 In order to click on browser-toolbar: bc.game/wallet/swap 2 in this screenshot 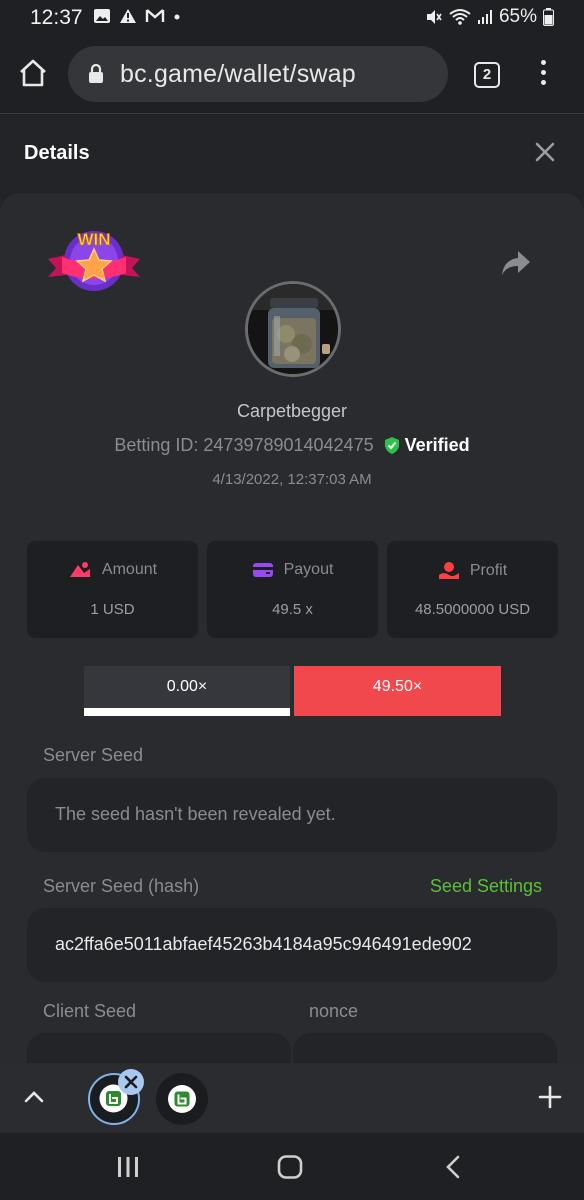, I will do `click(292, 75)`.